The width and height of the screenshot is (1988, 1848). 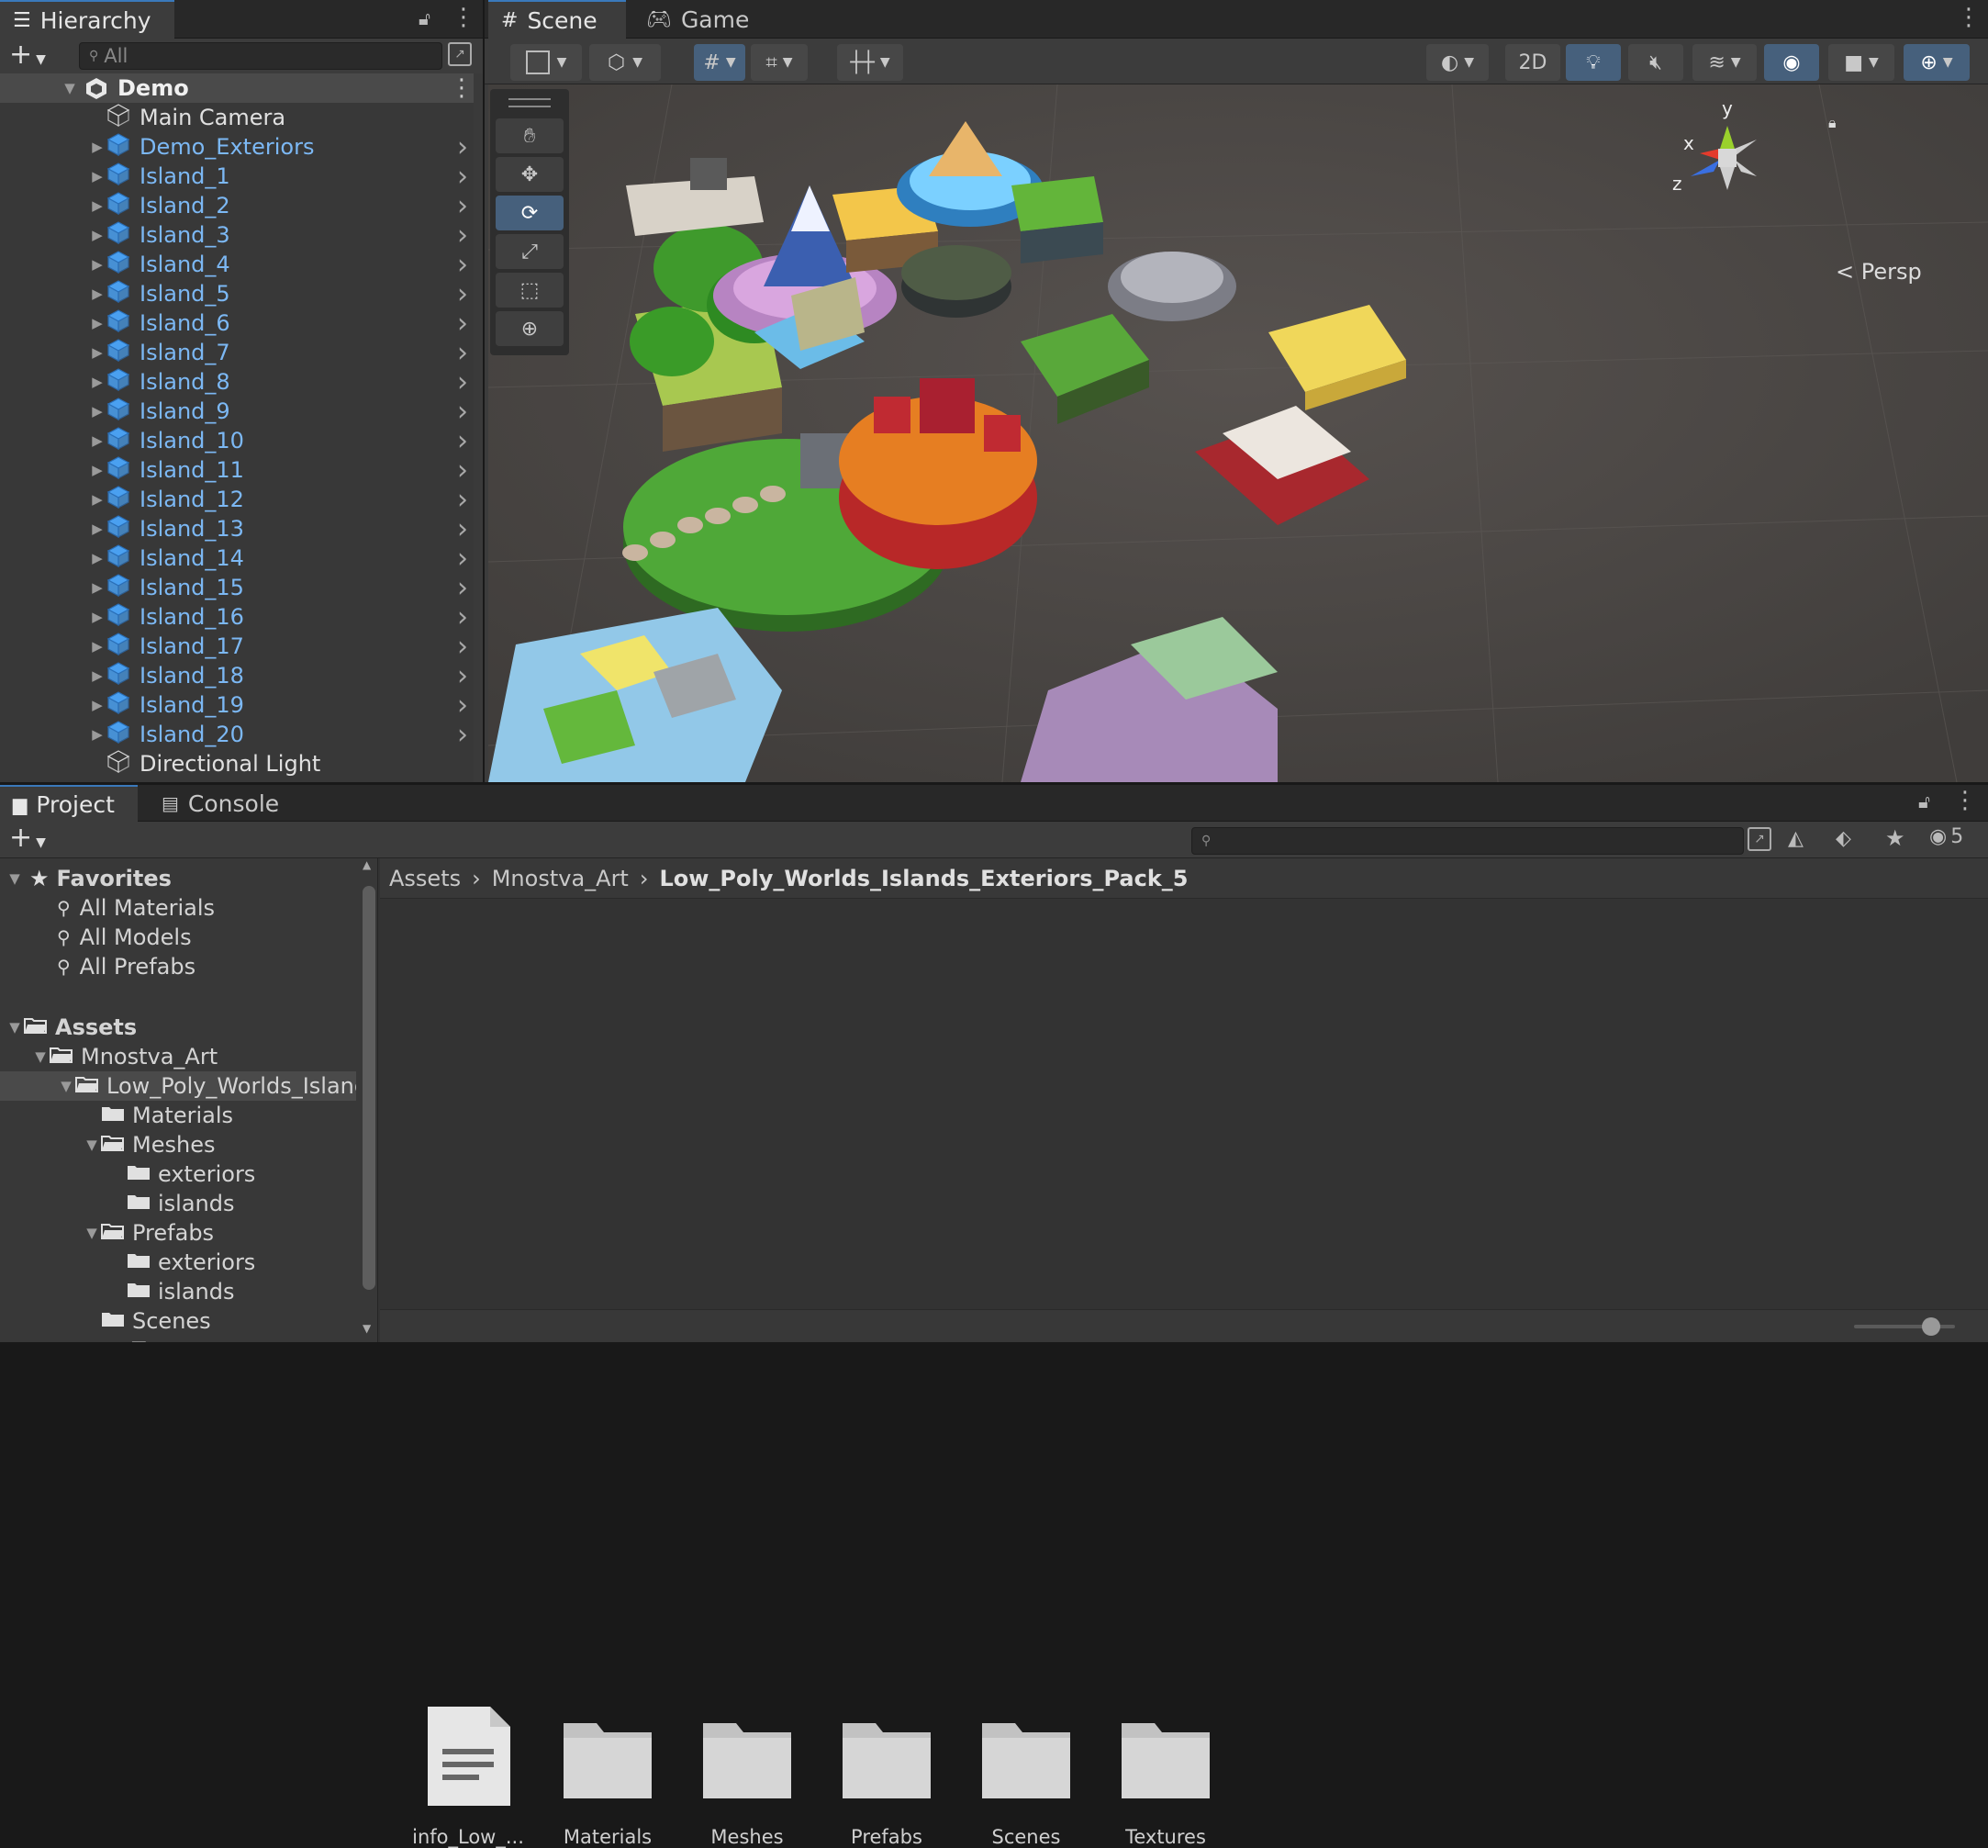 I want to click on asset-folder: Materials, so click(x=607, y=1775).